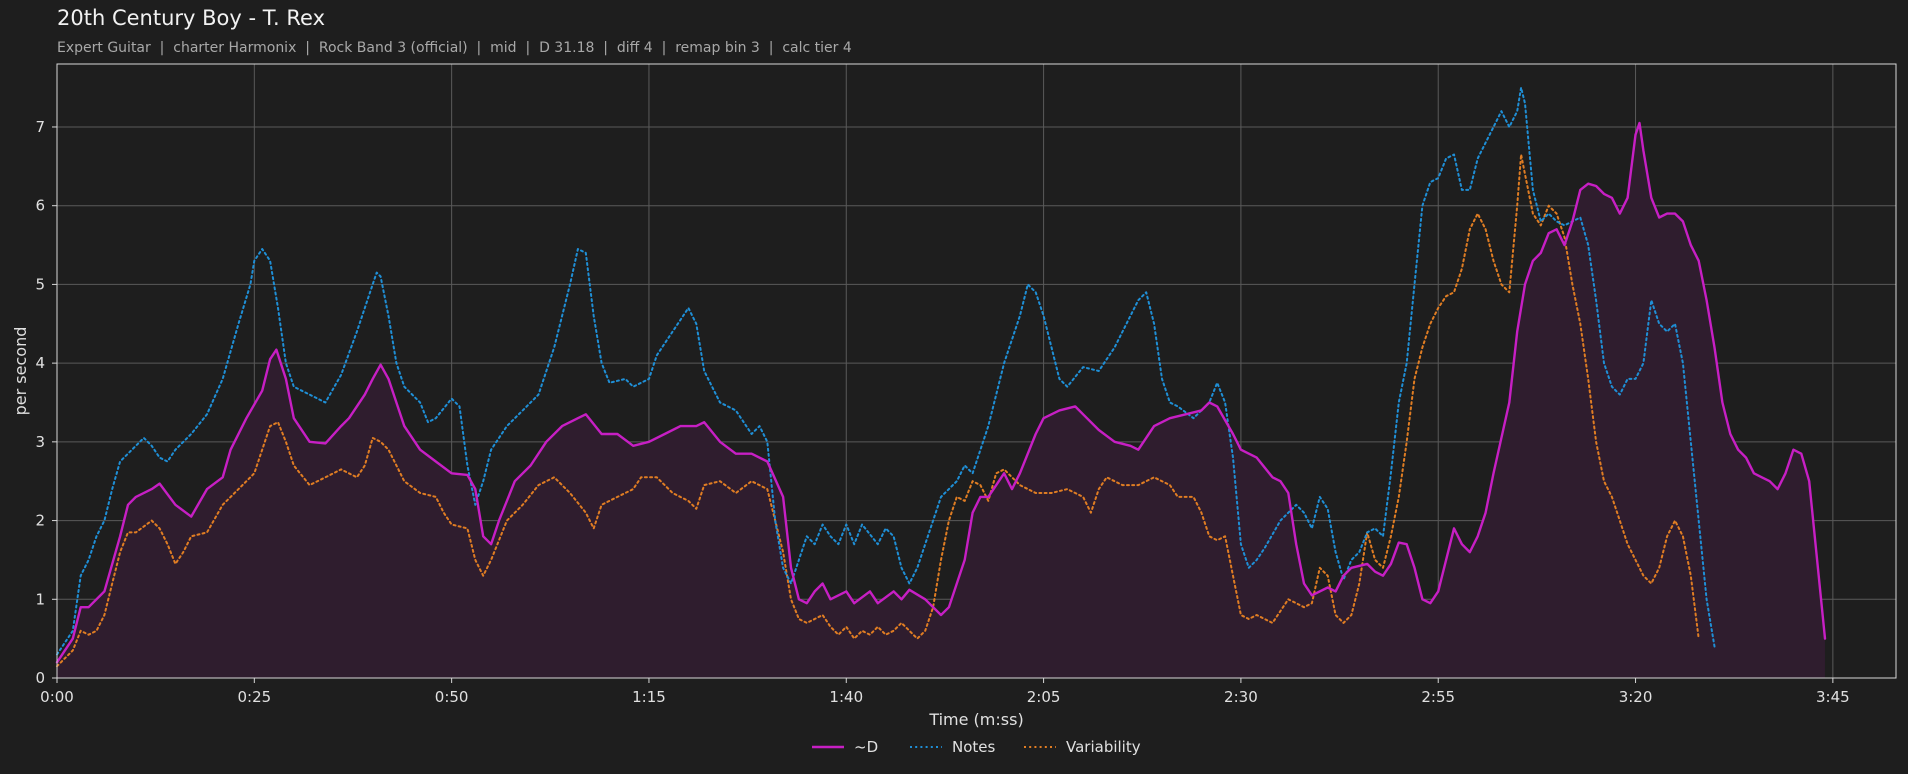 The image size is (1908, 774). I want to click on legend-label: Variability, so click(1103, 747).